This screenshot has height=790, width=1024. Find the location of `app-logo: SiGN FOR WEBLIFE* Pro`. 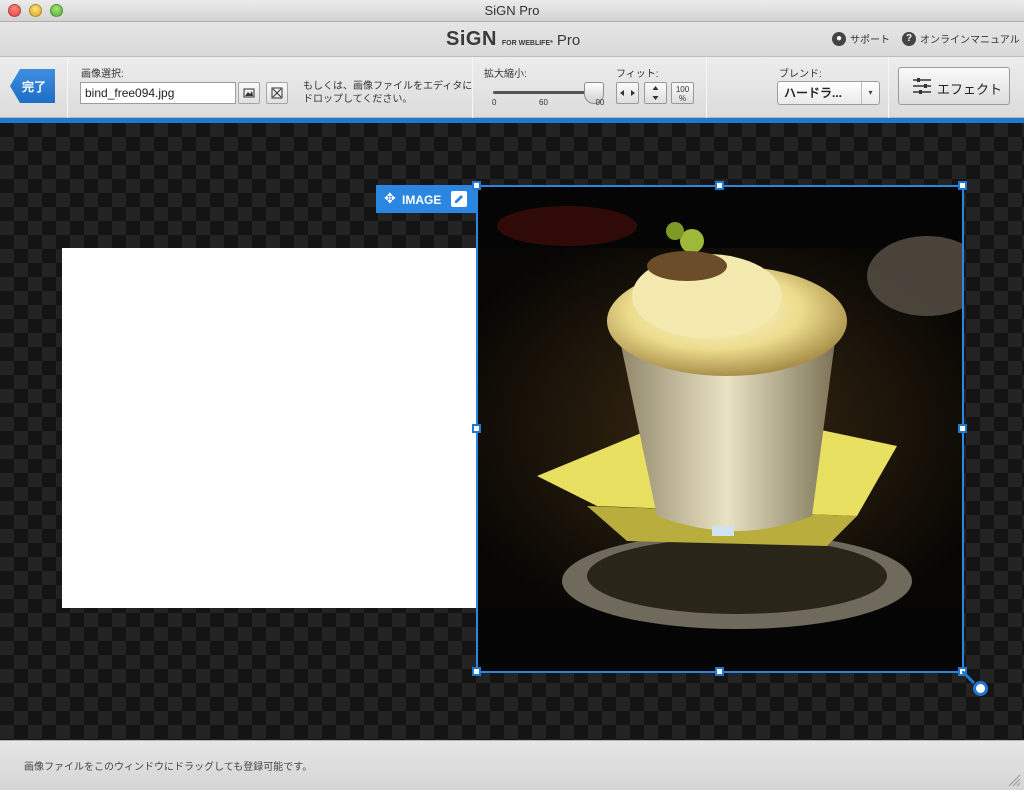

app-logo: SiGN FOR WEBLIFE* Pro is located at coordinates (513, 39).